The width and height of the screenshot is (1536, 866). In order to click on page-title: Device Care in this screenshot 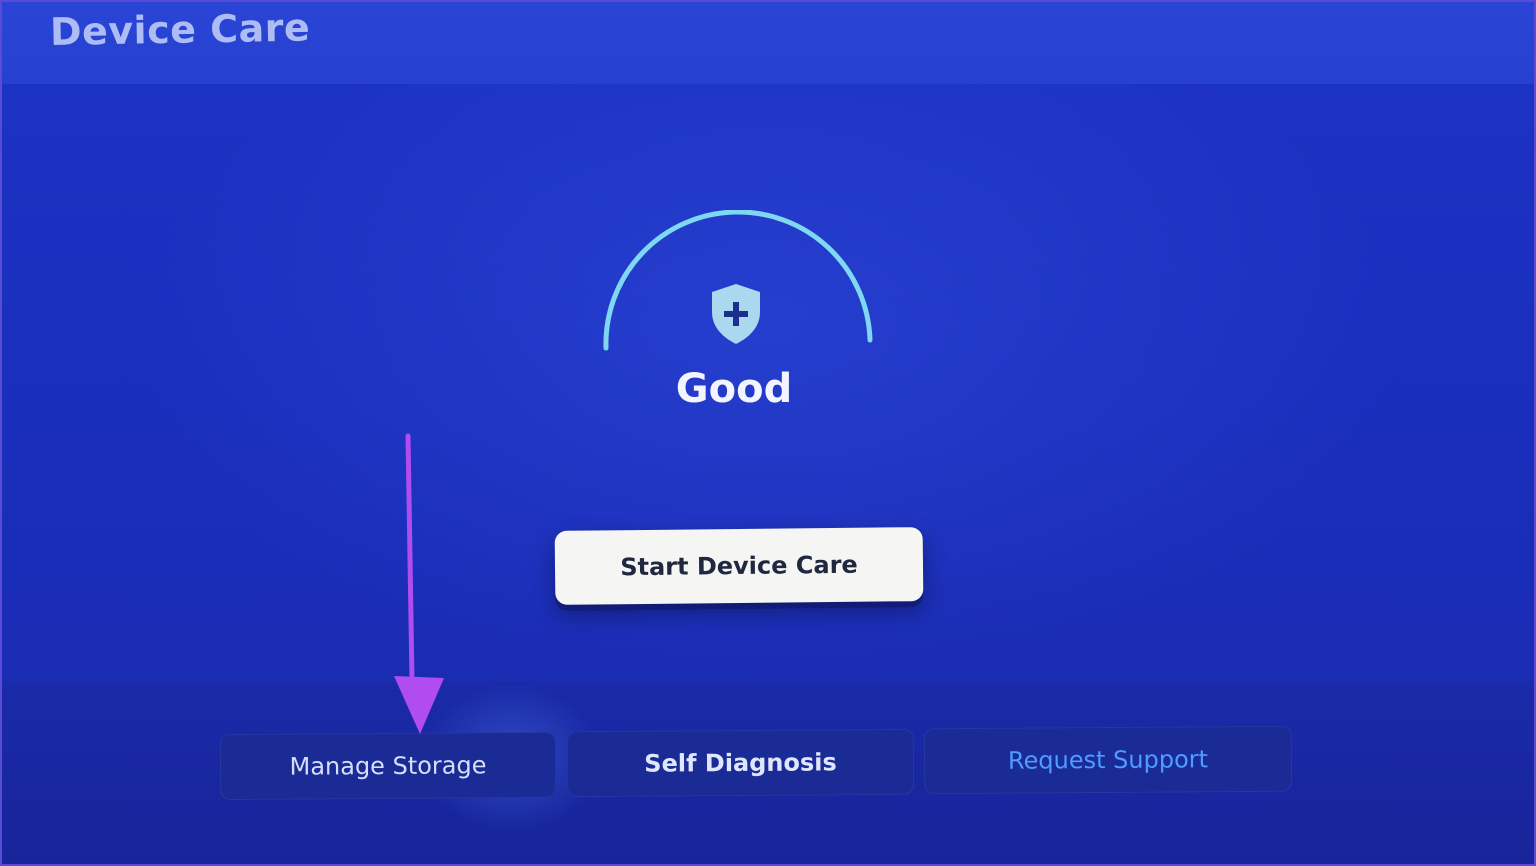, I will do `click(180, 29)`.